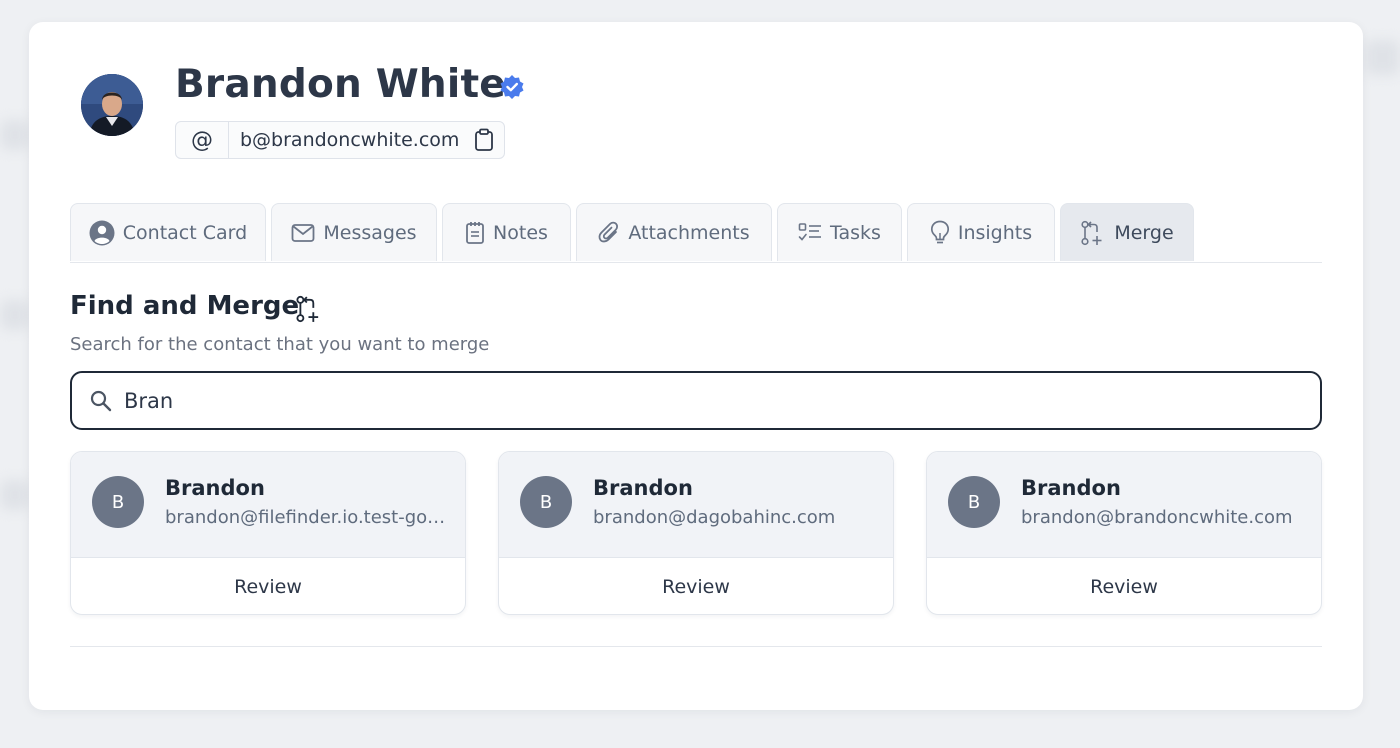 This screenshot has height=748, width=1400. Describe the element at coordinates (520, 232) in the screenshot. I see `tab-label: Notes` at that location.